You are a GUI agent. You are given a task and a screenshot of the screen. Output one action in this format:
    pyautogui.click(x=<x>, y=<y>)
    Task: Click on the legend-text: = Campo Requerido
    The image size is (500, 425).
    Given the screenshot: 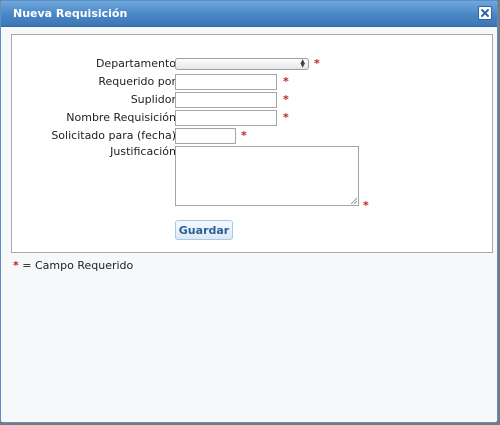 What is the action you would take?
    pyautogui.click(x=78, y=265)
    